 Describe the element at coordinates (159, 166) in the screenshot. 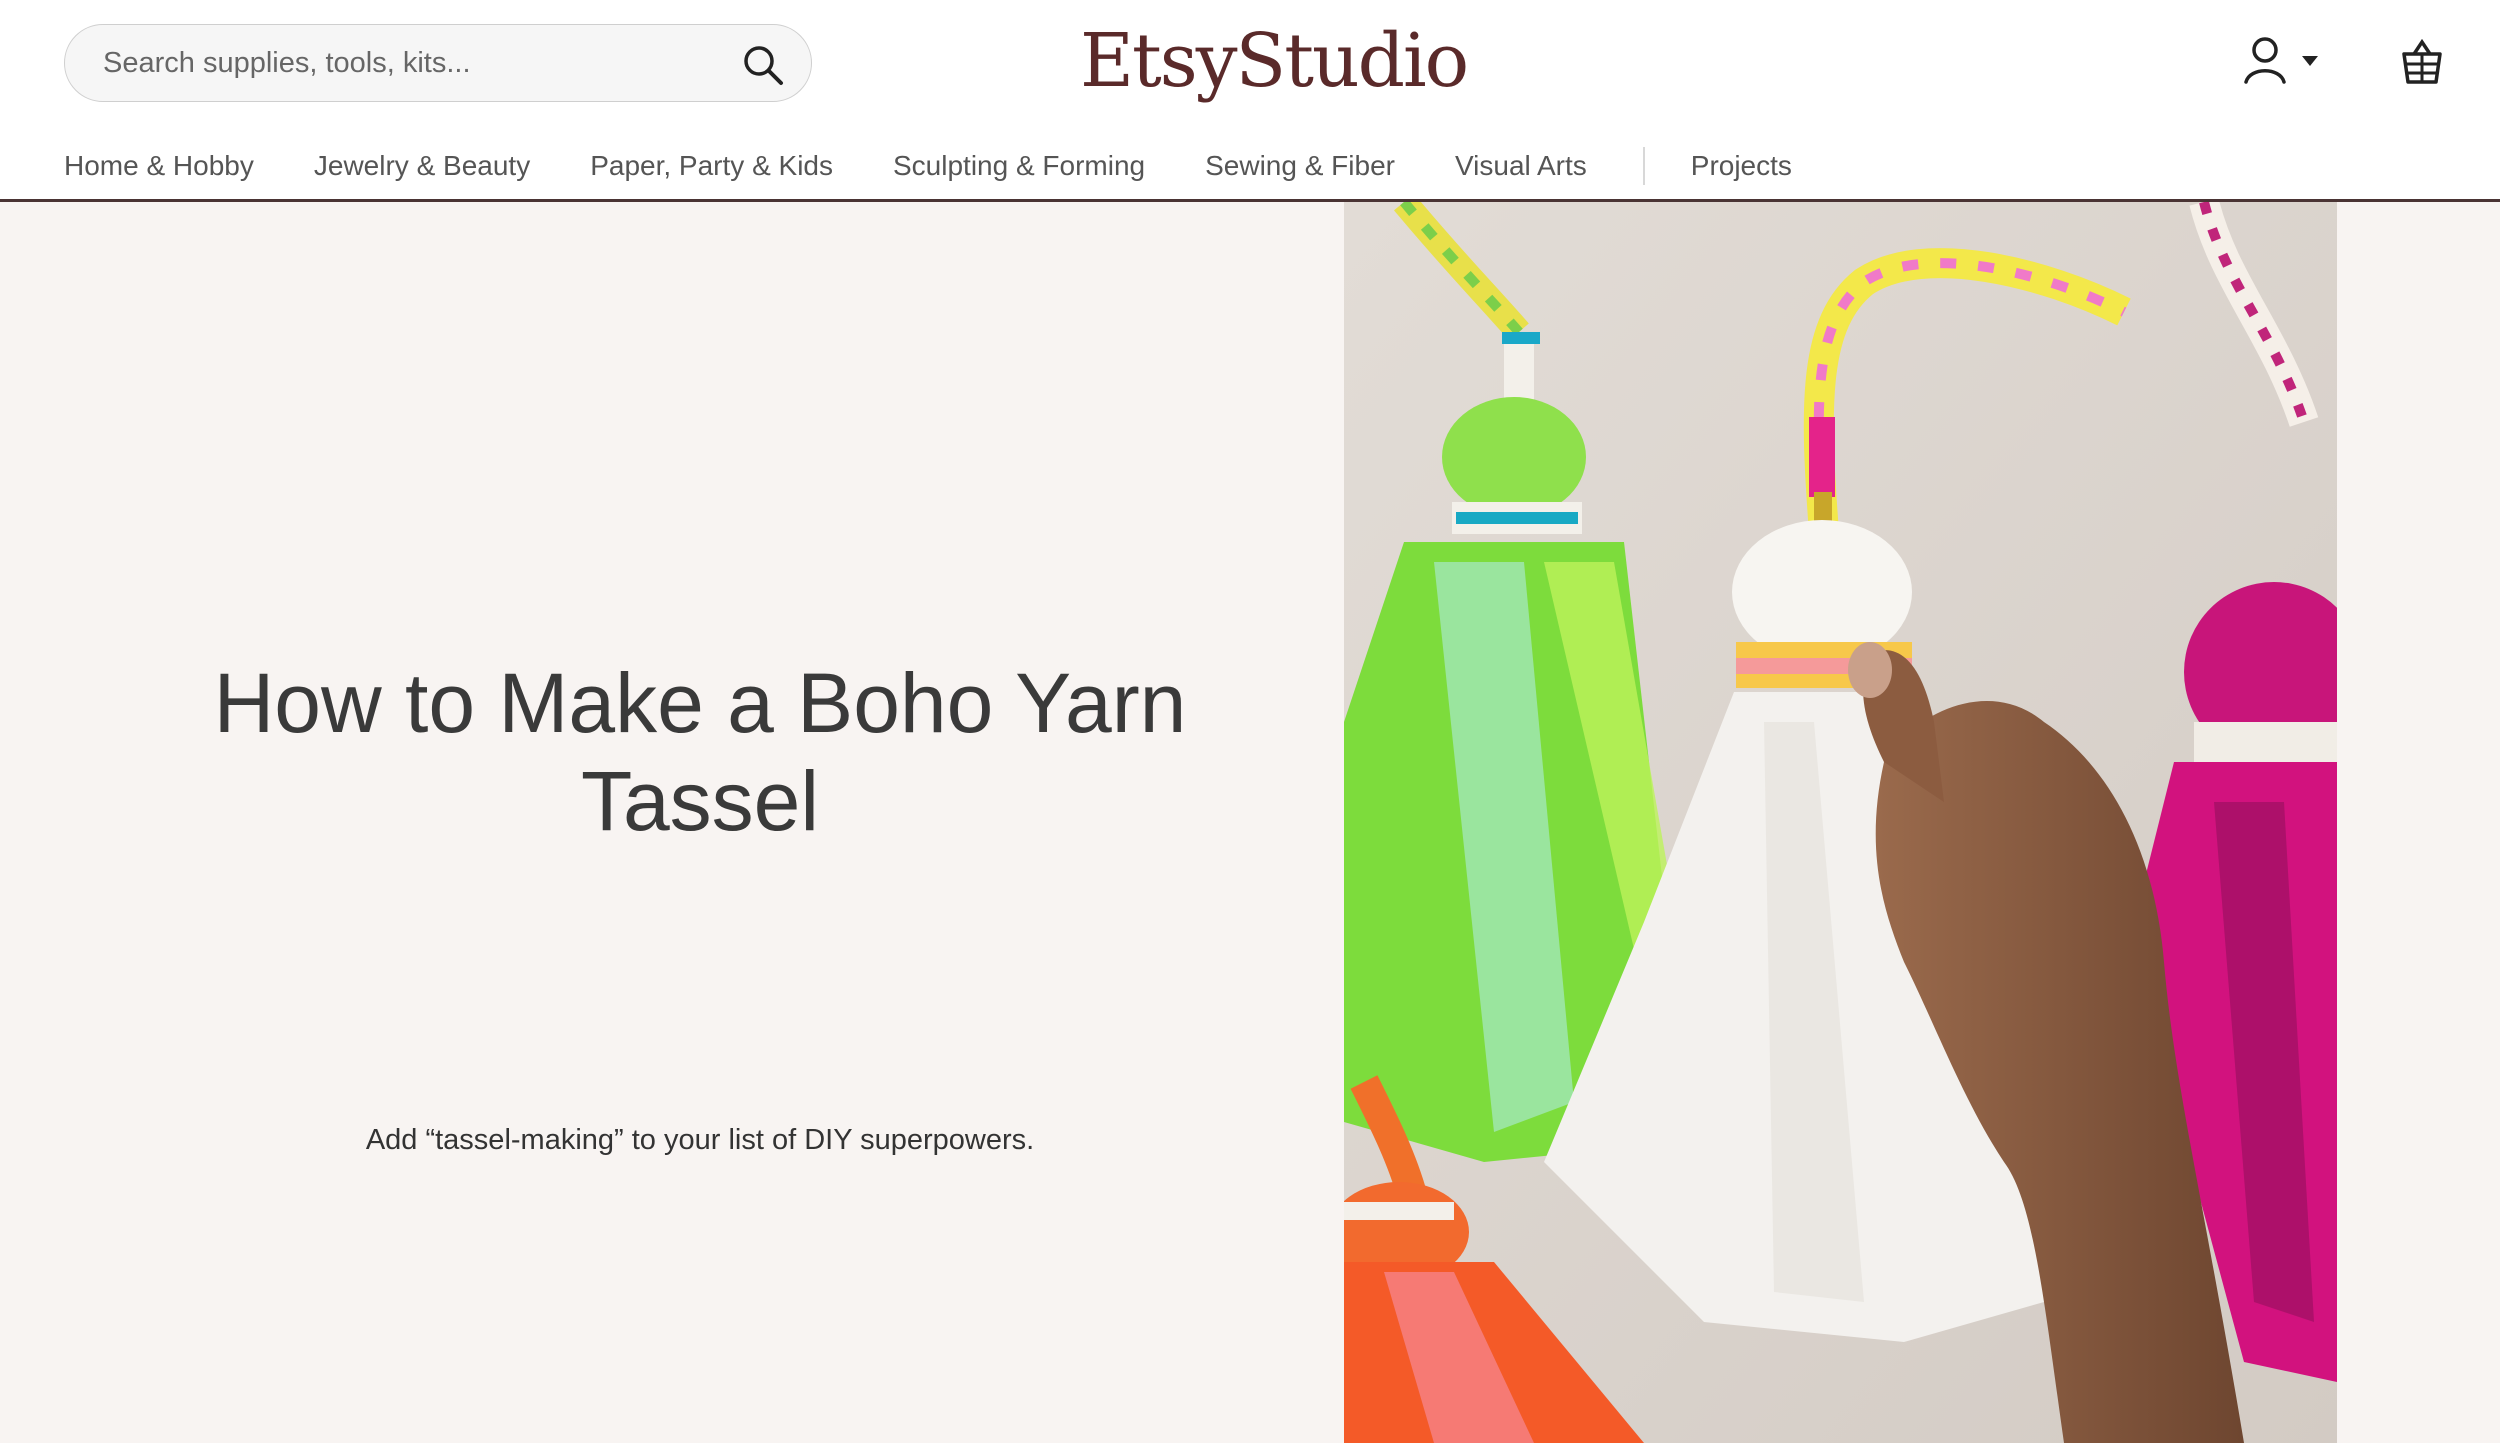

I see `nav-item-home-hobby: Home & Hobby` at that location.